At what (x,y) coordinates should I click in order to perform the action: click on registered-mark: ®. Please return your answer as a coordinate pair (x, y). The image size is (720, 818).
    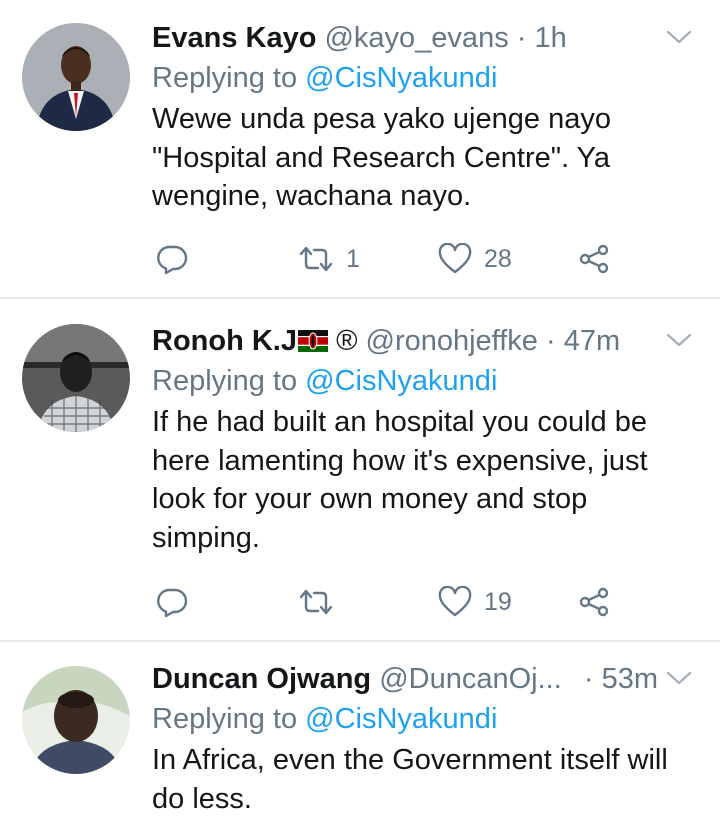
    Looking at the image, I should click on (347, 341).